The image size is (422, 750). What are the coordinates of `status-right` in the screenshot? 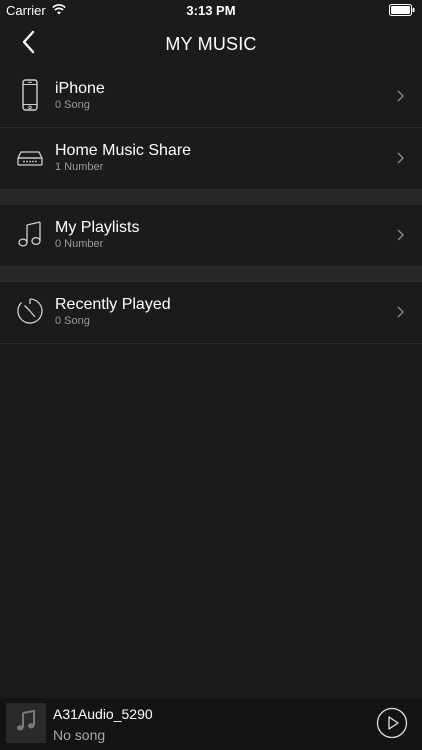 It's located at (402, 11).